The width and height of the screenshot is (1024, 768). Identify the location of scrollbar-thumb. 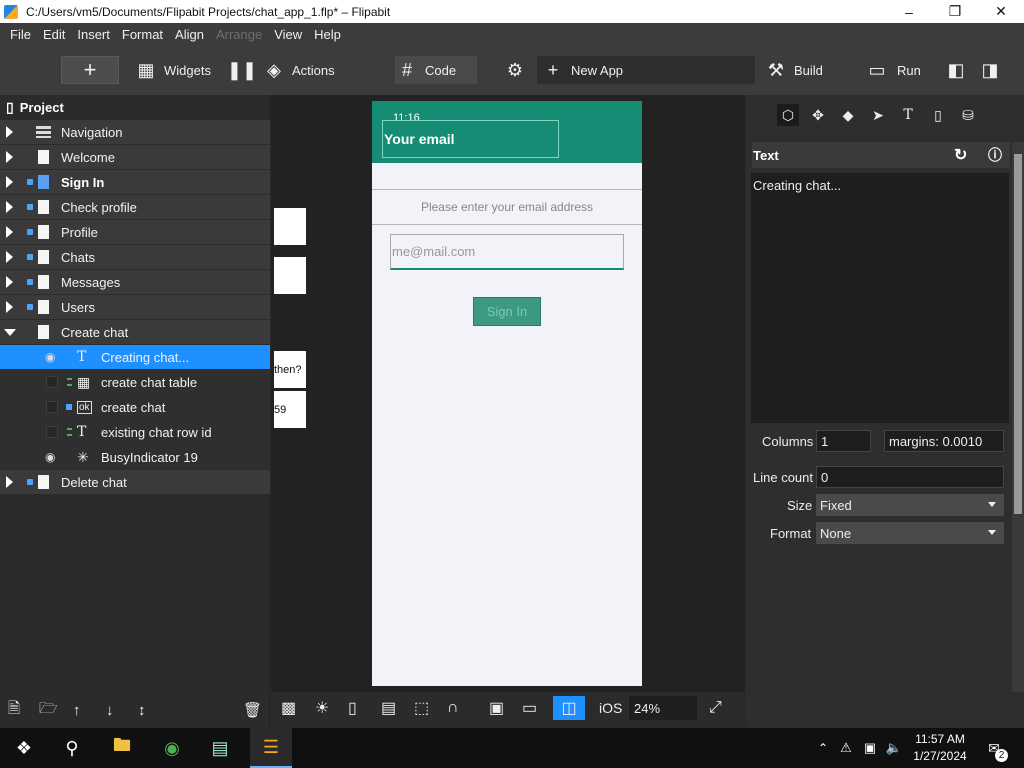
(1018, 334).